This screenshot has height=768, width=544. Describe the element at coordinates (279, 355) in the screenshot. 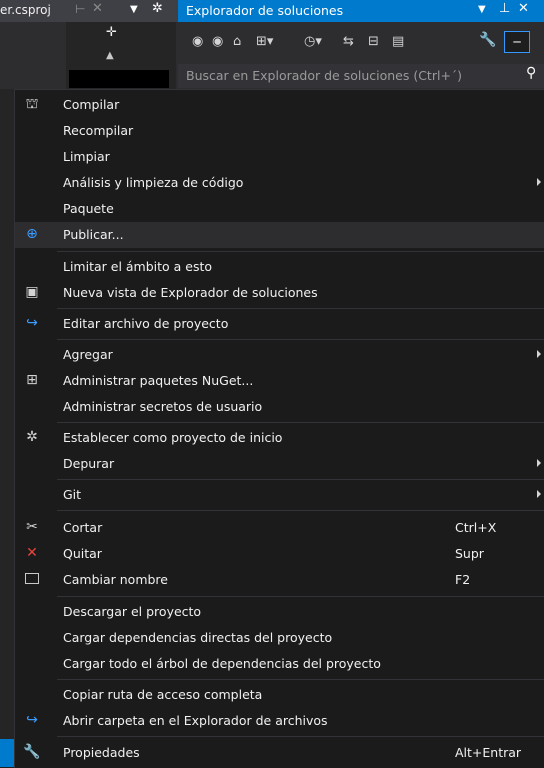

I see `menu-item-agregar: Agregar` at that location.